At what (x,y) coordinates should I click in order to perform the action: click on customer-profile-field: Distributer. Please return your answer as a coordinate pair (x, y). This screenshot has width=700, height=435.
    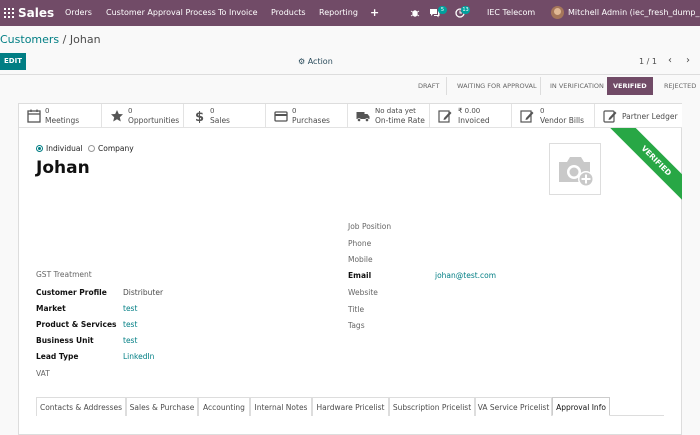
    Looking at the image, I should click on (143, 292).